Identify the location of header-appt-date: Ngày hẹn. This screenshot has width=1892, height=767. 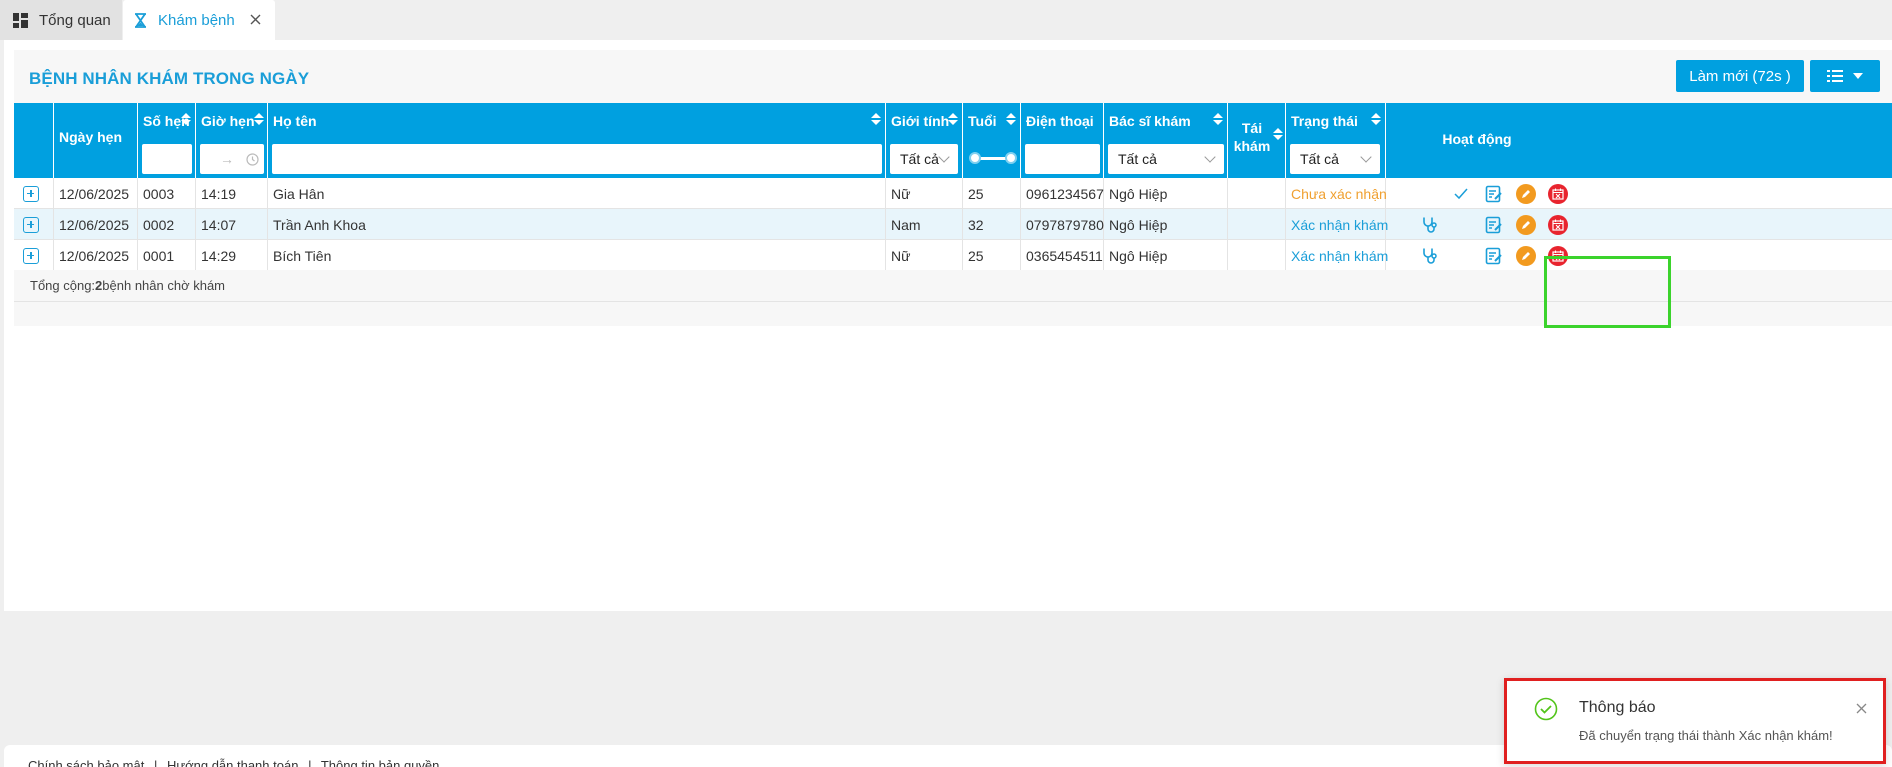
(96, 140).